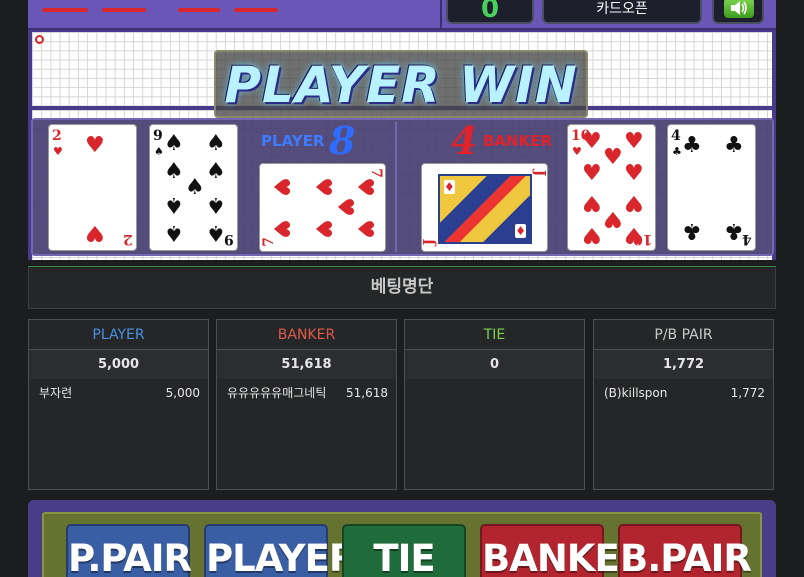 The image size is (804, 577). What do you see at coordinates (306, 364) in the screenshot?
I see `bet-column-total: 51,618` at bounding box center [306, 364].